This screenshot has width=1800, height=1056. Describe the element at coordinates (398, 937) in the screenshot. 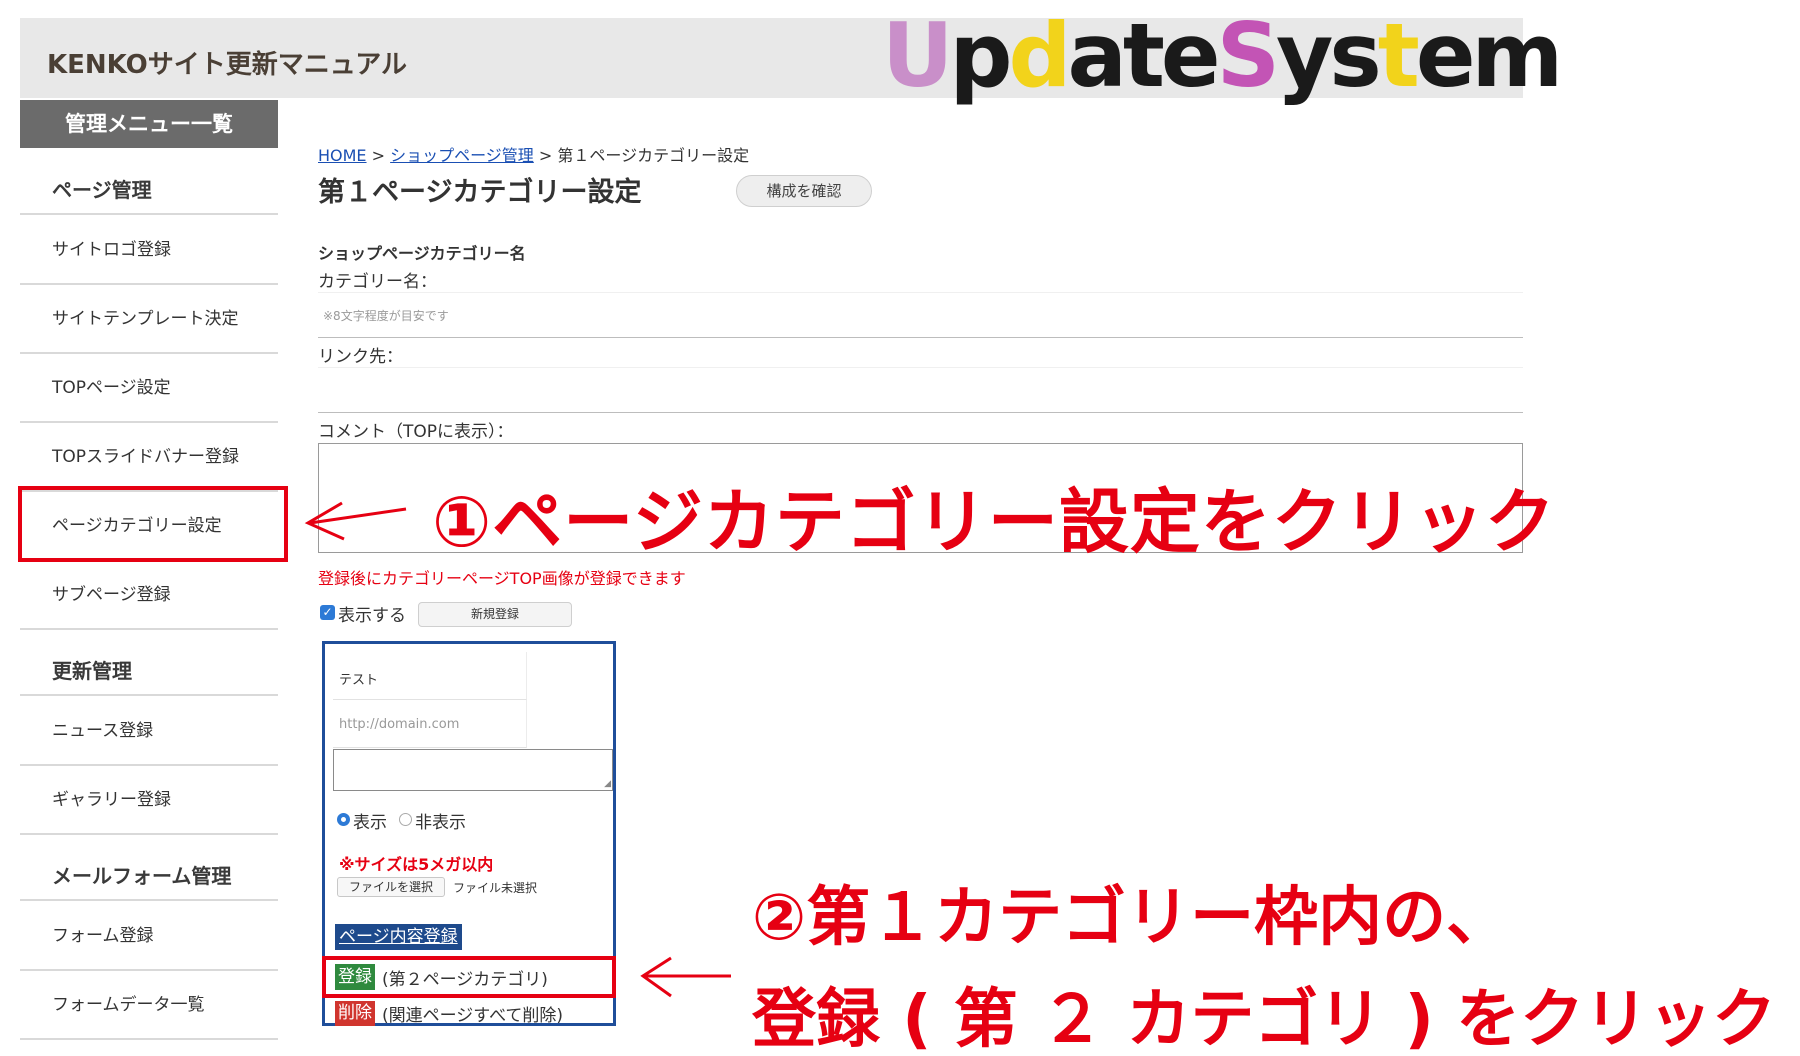

I see `page-content-register-button: ページ内容登録` at that location.